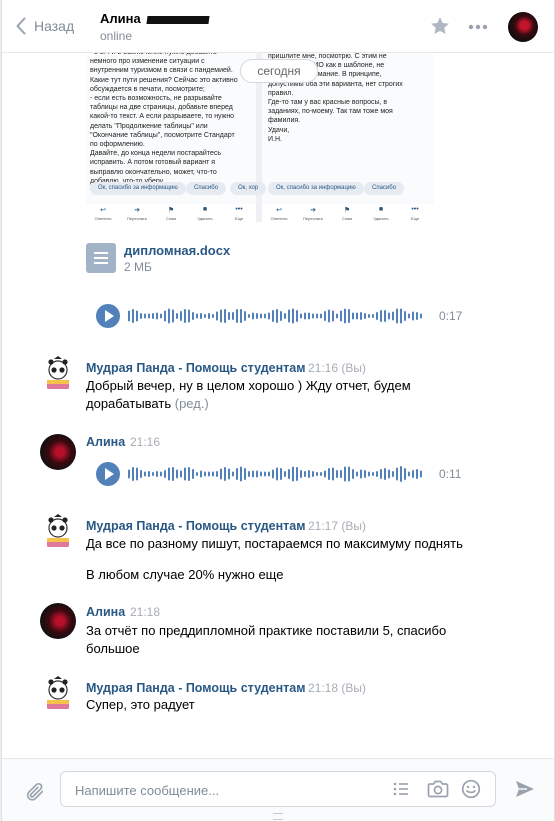  Describe the element at coordinates (279, 130) in the screenshot. I see `screenshot-line: Удачи,` at that location.